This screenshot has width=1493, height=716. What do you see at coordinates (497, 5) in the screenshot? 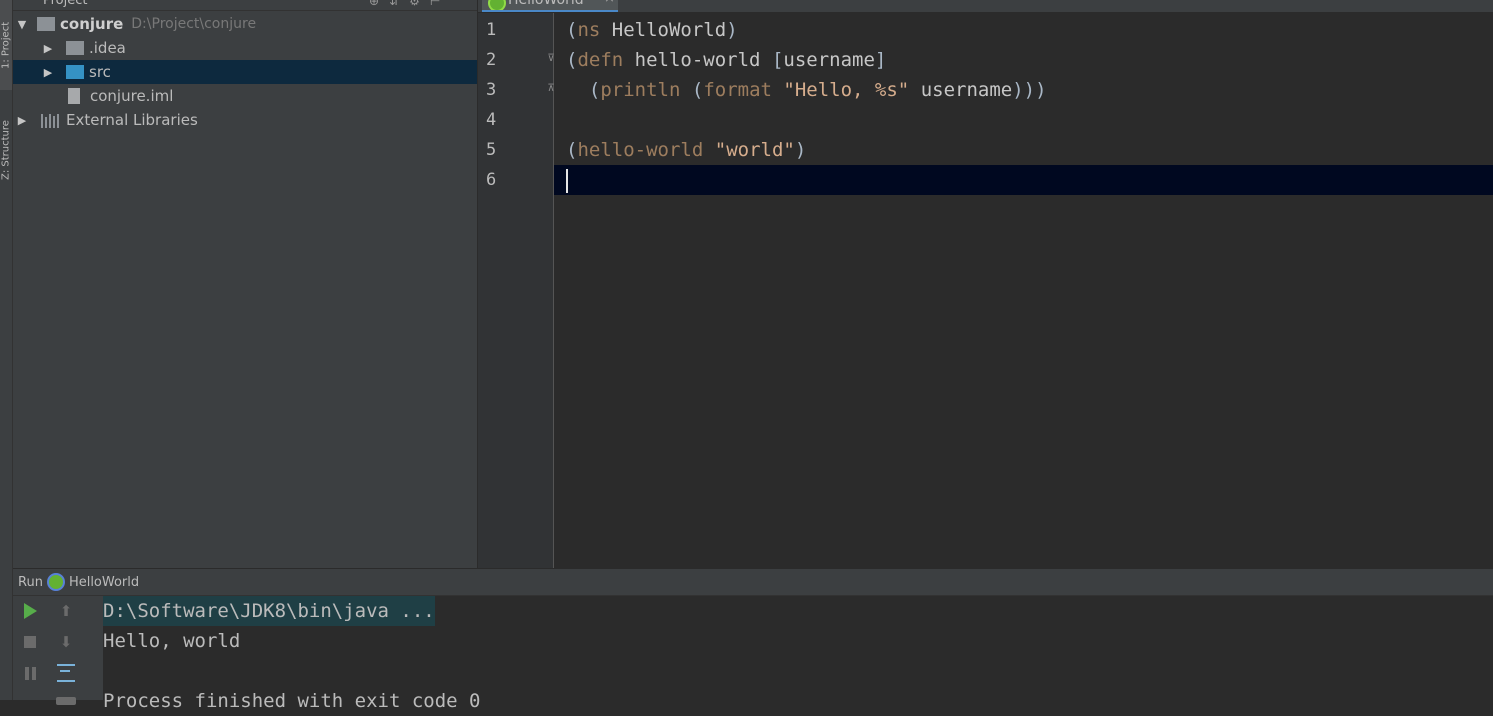
I see `clojure-file-icon` at bounding box center [497, 5].